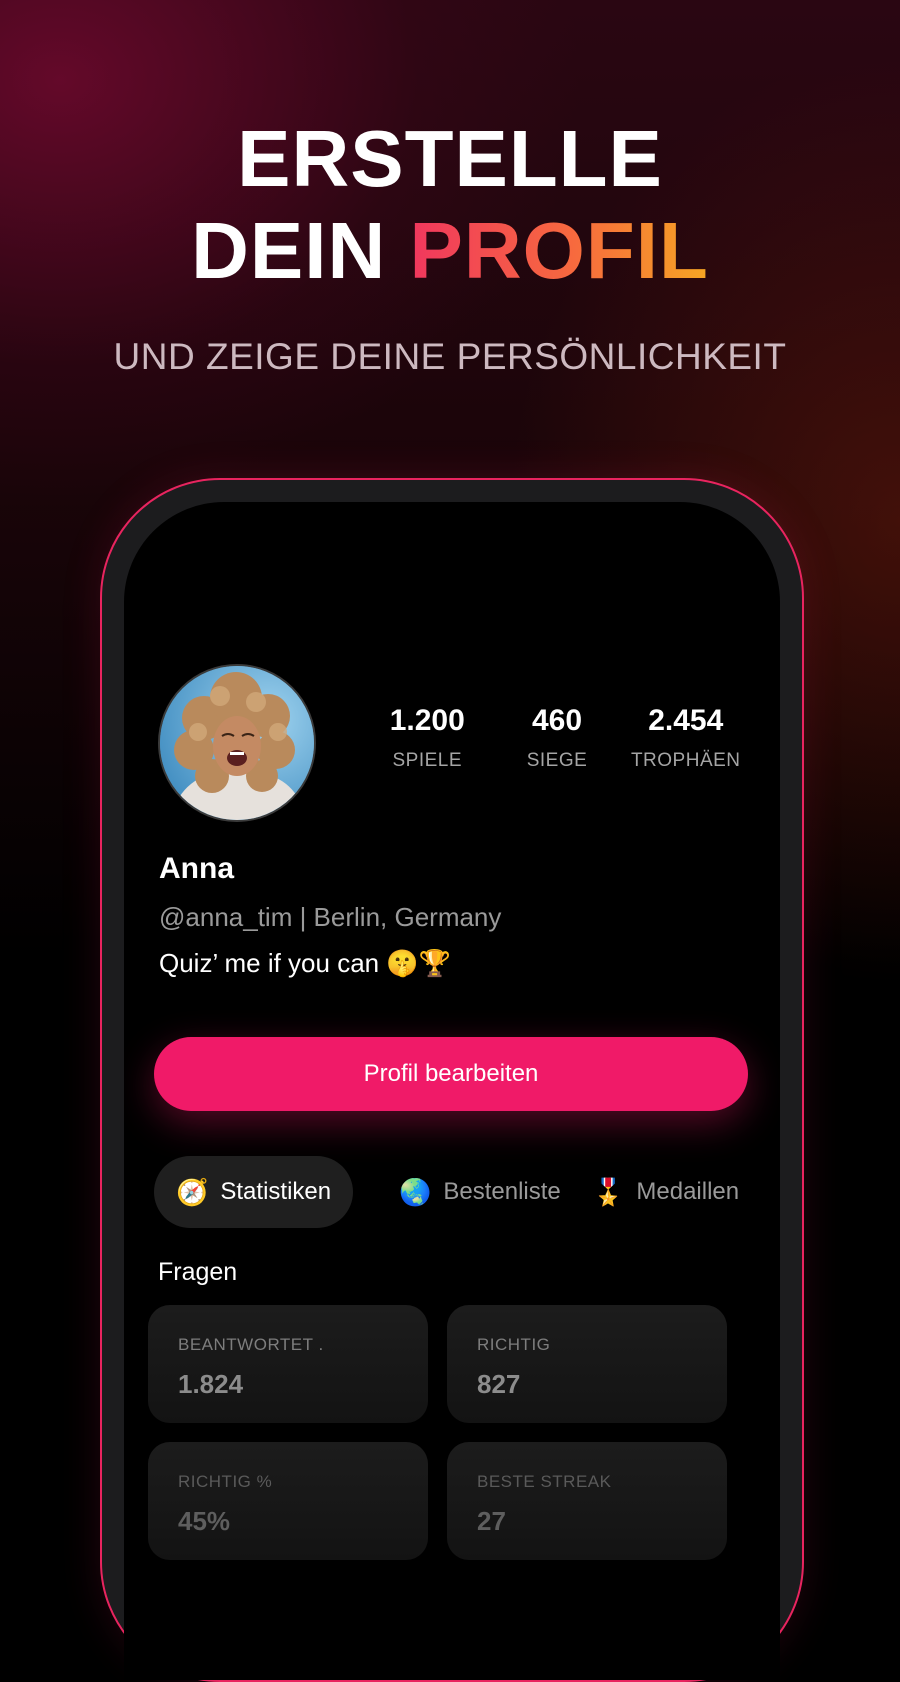  Describe the element at coordinates (450, 356) in the screenshot. I see `hero-subtitle: UND ZEIGE DEINE PERSÖNLICHKEIT` at that location.